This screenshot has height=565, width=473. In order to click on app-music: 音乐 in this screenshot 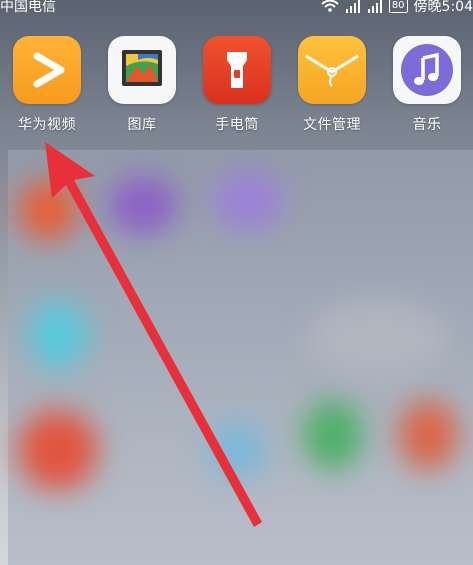, I will do `click(427, 85)`.